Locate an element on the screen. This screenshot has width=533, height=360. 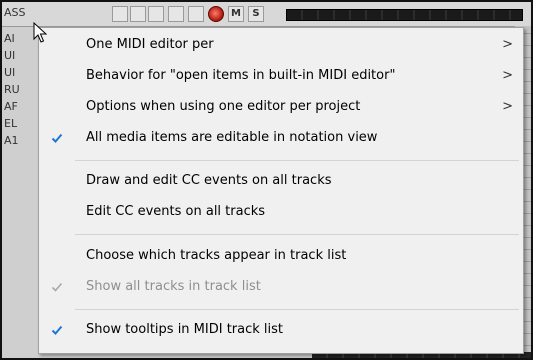
track-list-label: A1 is located at coordinates (12, 140).